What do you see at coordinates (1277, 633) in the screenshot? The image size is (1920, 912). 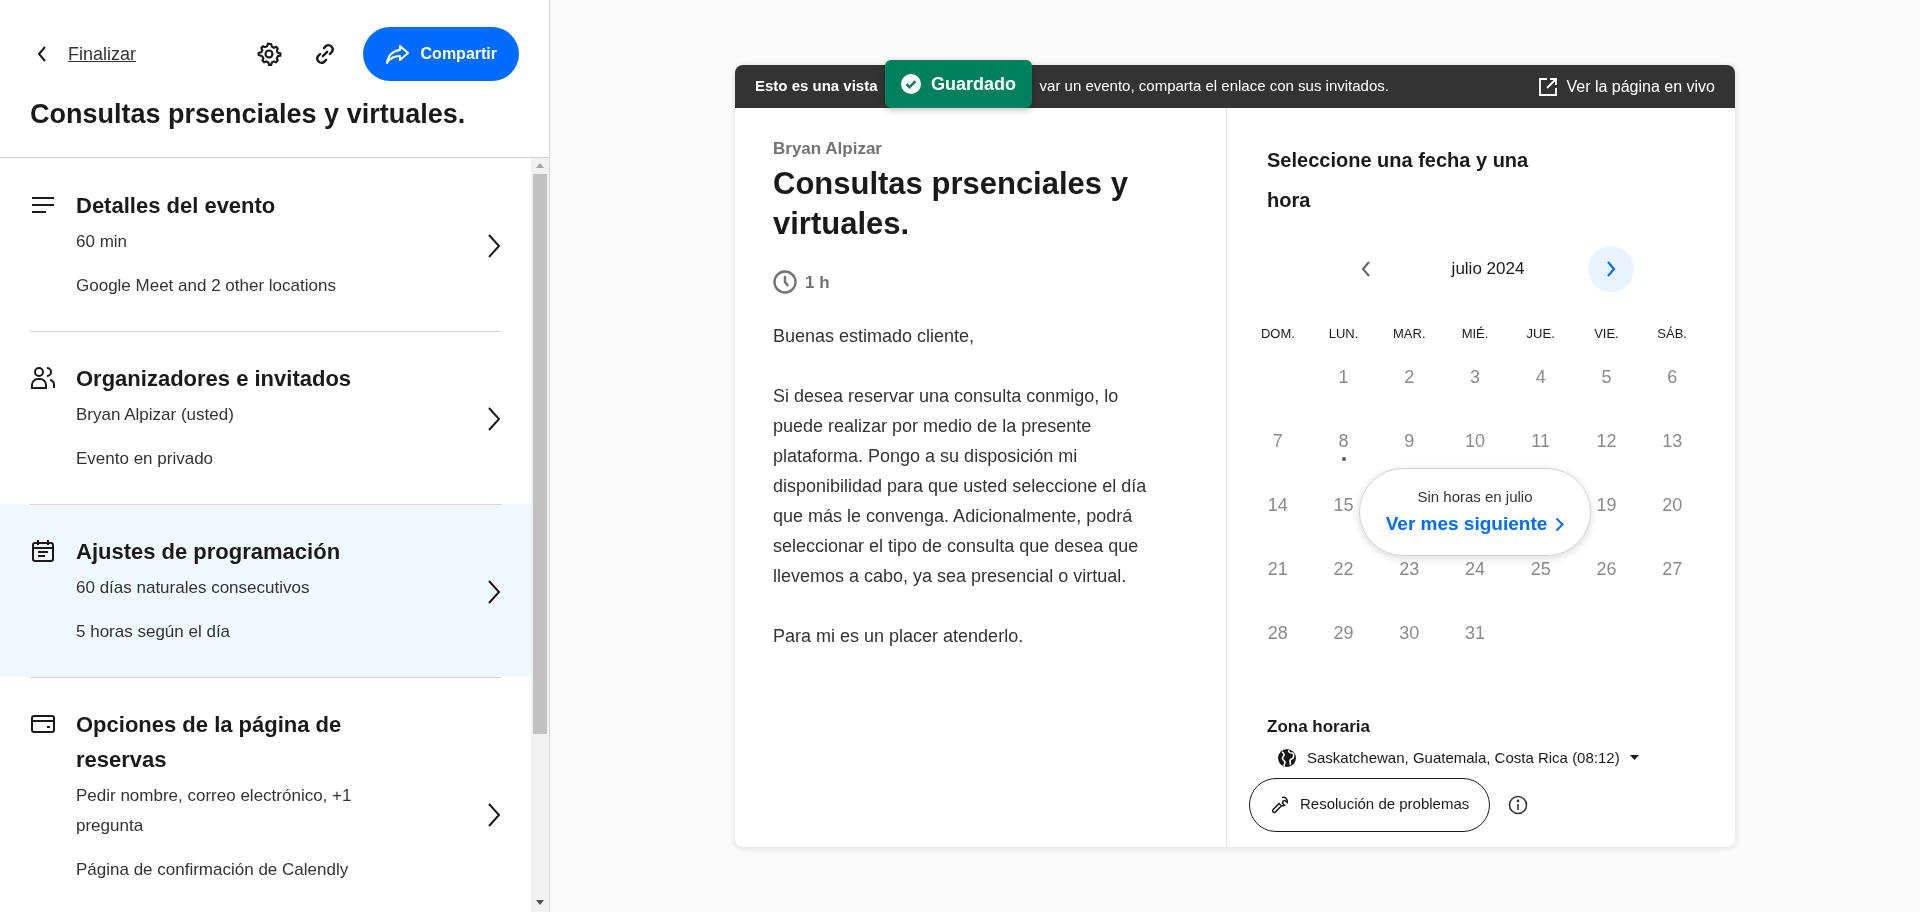 I see `calendar-day: 28` at bounding box center [1277, 633].